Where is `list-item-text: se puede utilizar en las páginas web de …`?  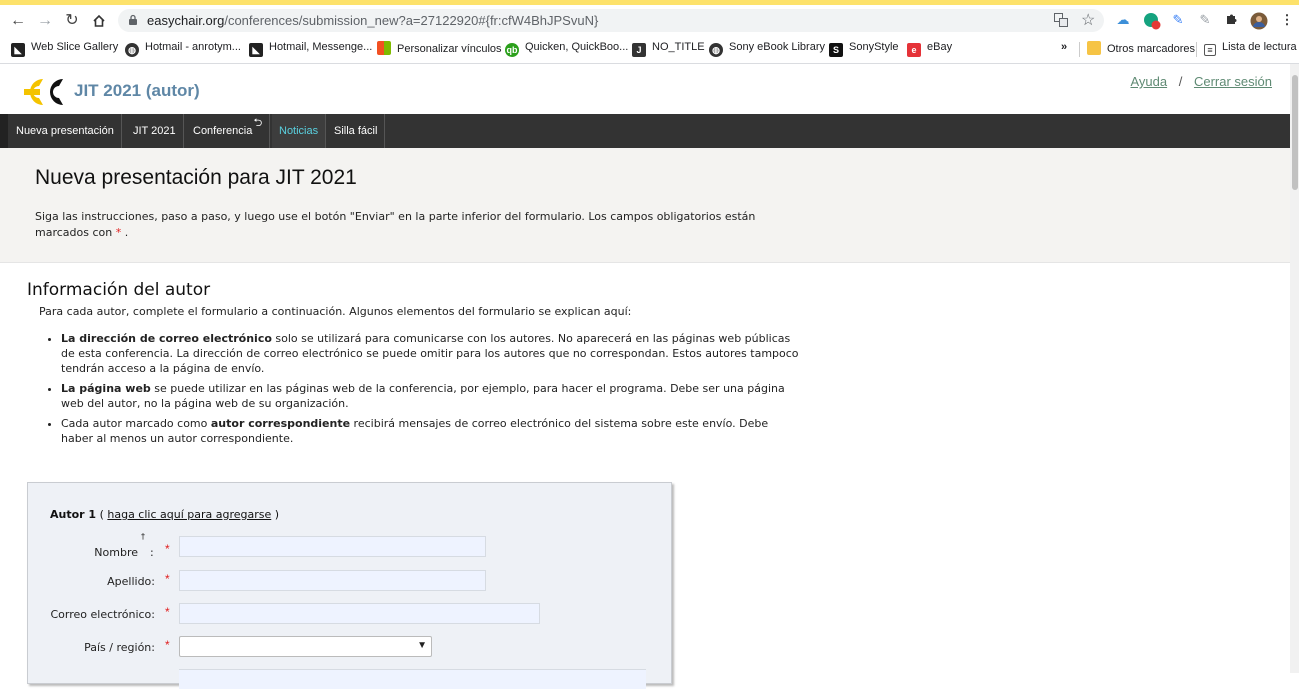
list-item-text: se puede utilizar en las páginas web de … is located at coordinates (423, 396).